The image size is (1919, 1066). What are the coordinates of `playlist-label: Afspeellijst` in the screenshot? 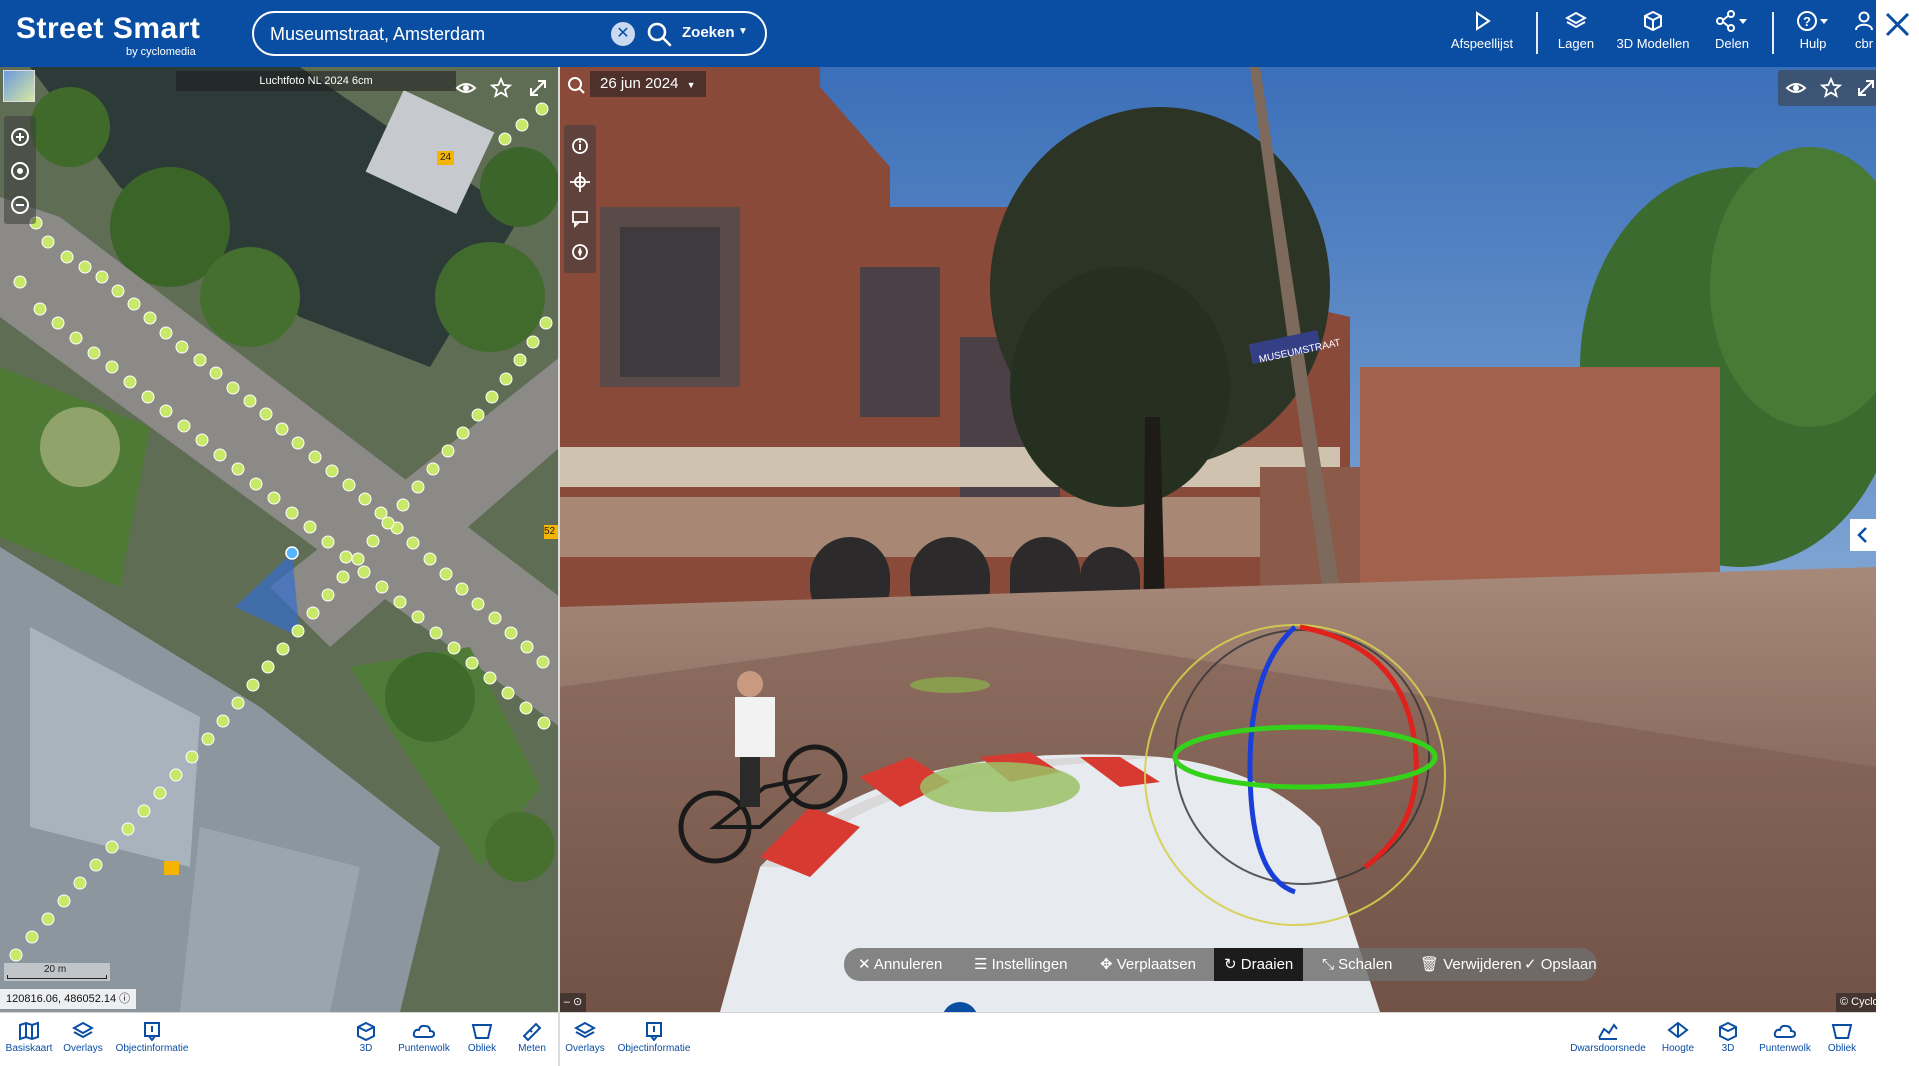 It's located at (1482, 43).